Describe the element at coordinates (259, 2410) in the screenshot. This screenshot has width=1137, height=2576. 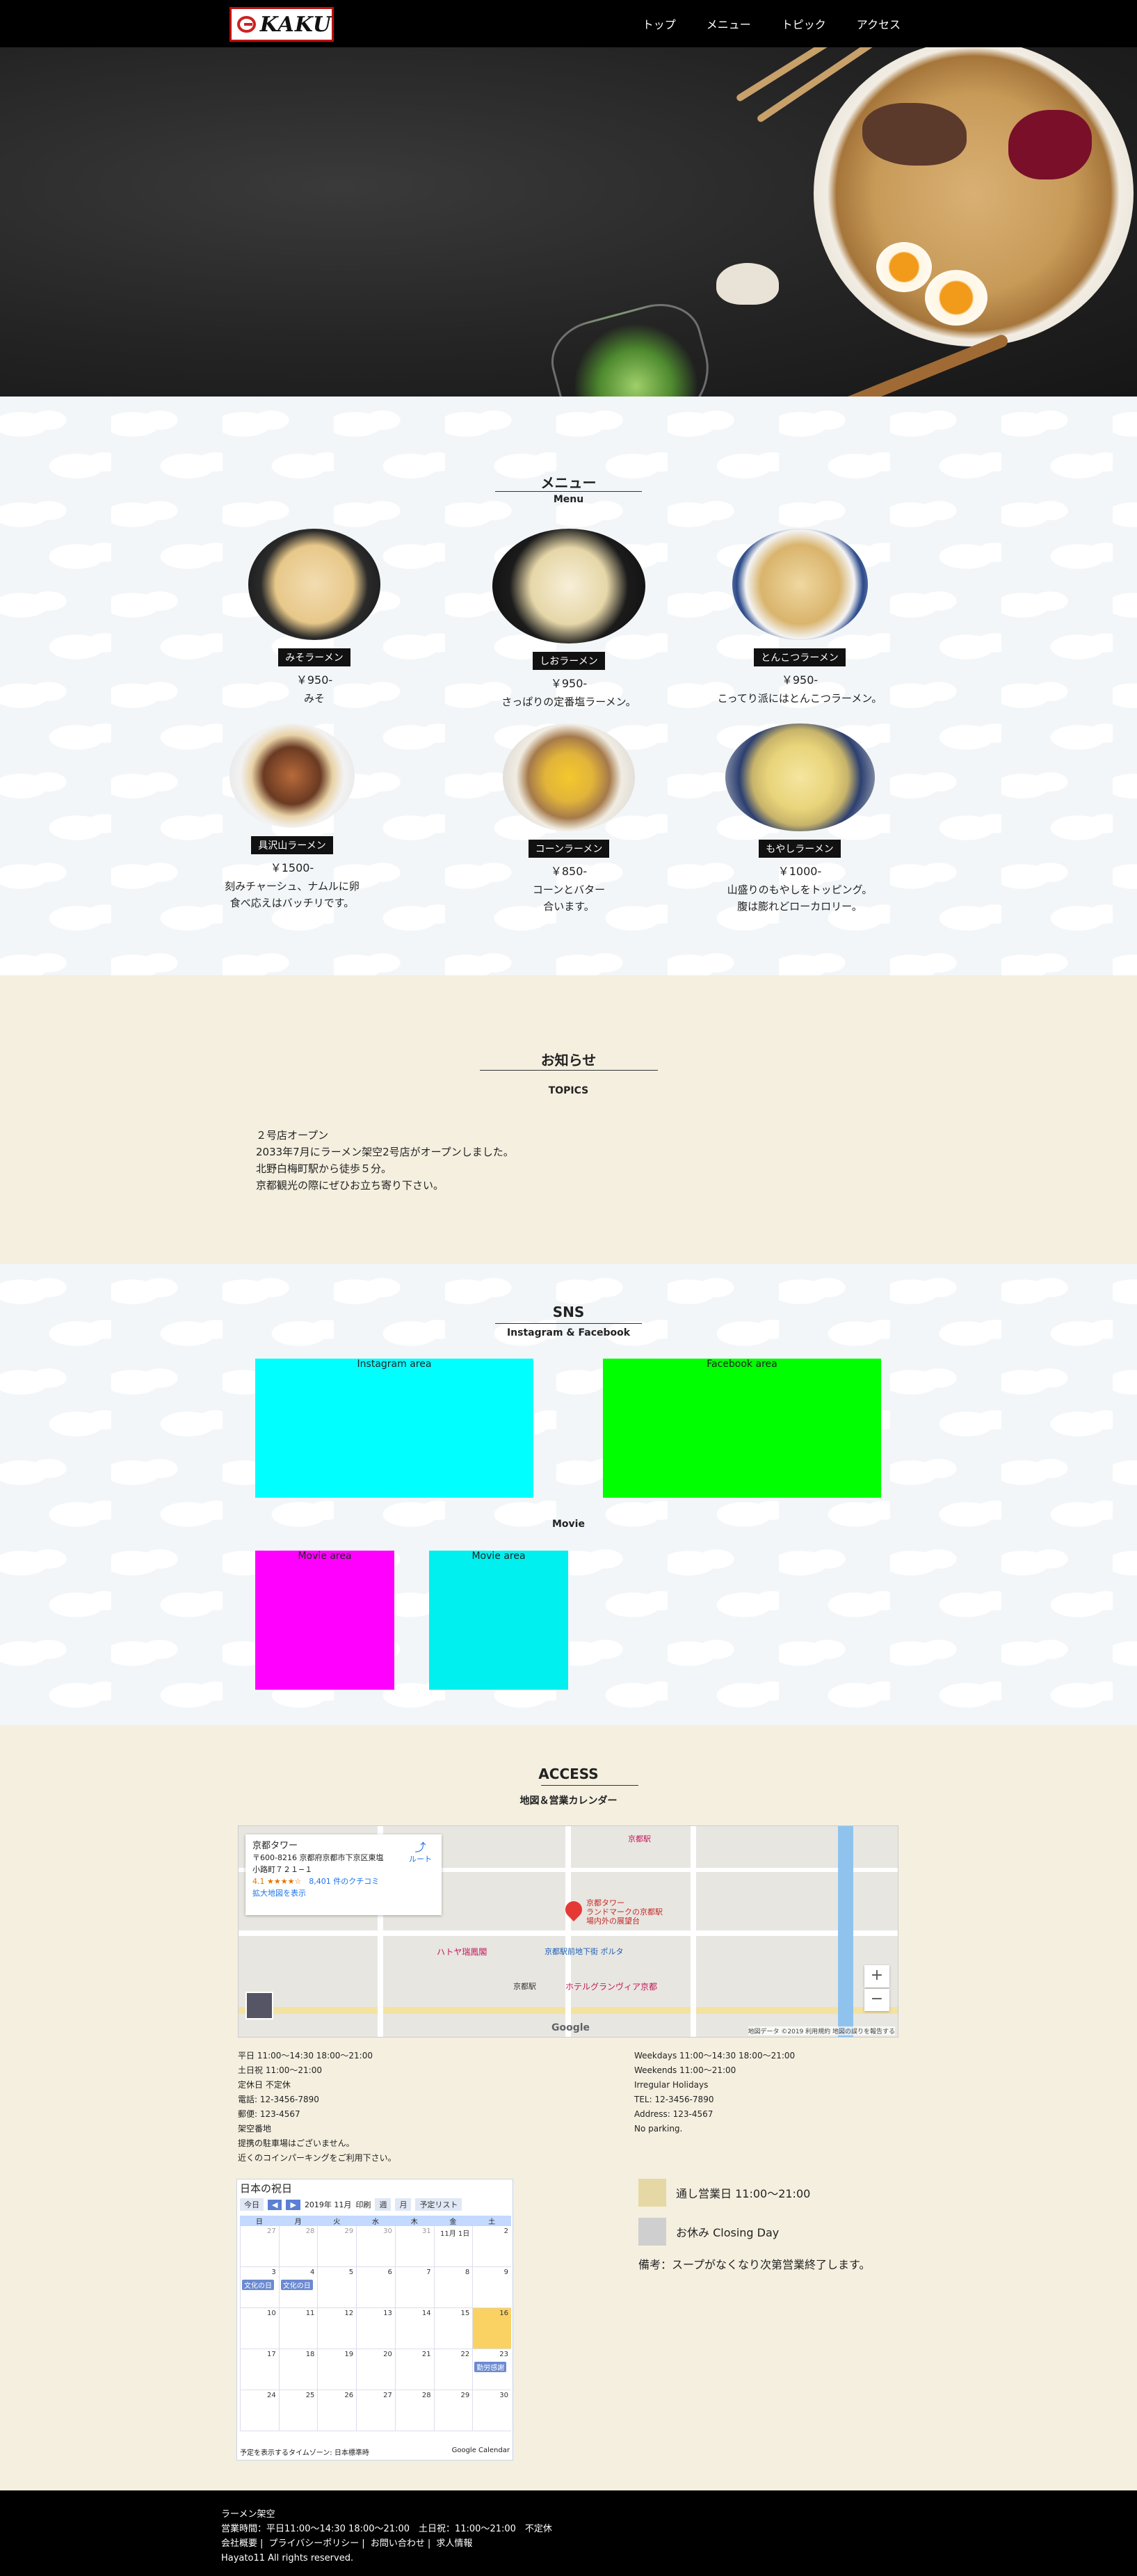
I see `calendar-day: 24` at that location.